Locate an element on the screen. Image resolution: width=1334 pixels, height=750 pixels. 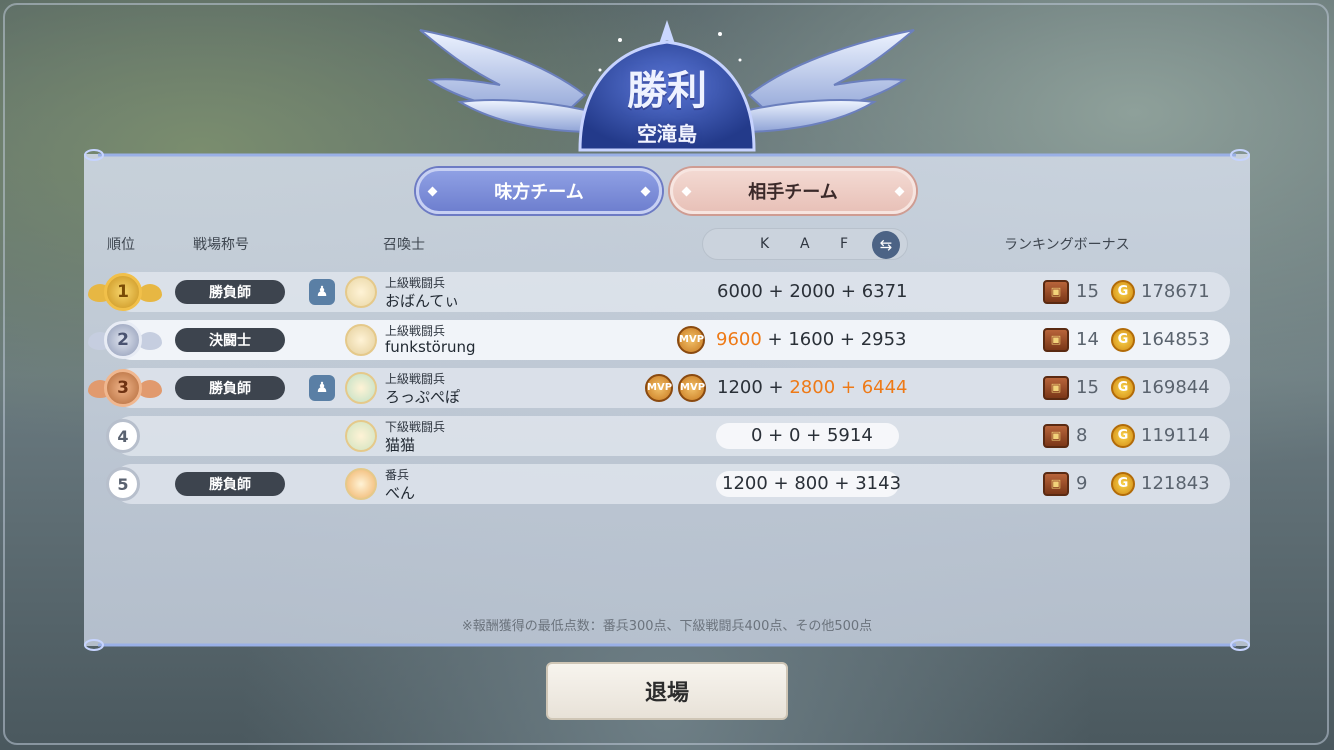
summoner-name: べん is located at coordinates (400, 493).